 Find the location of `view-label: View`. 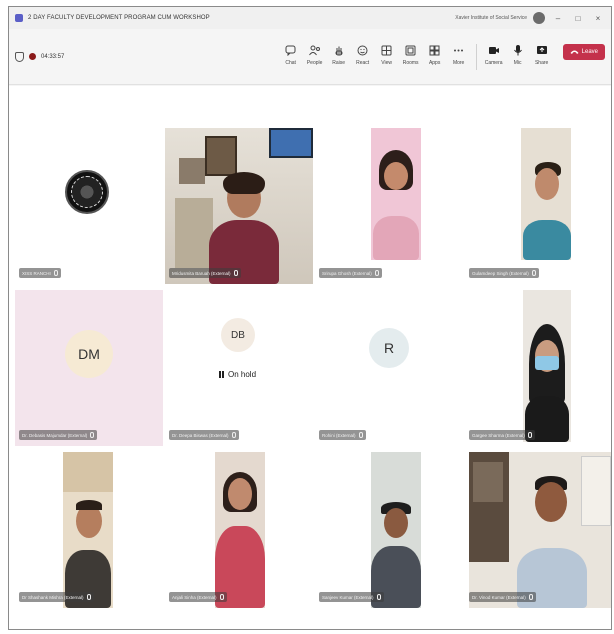

view-label: View is located at coordinates (387, 62).